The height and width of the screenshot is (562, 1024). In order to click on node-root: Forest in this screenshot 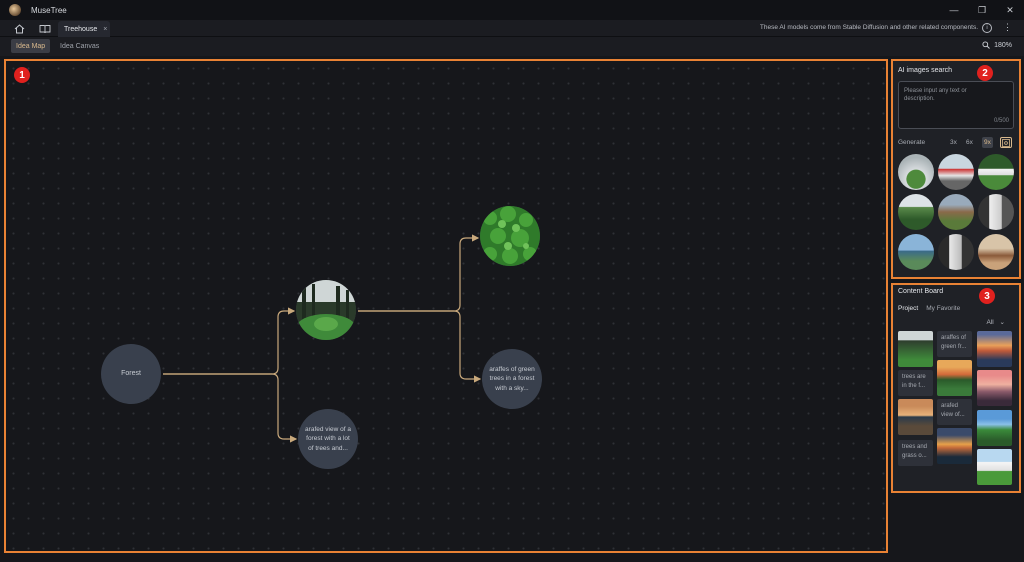, I will do `click(131, 374)`.